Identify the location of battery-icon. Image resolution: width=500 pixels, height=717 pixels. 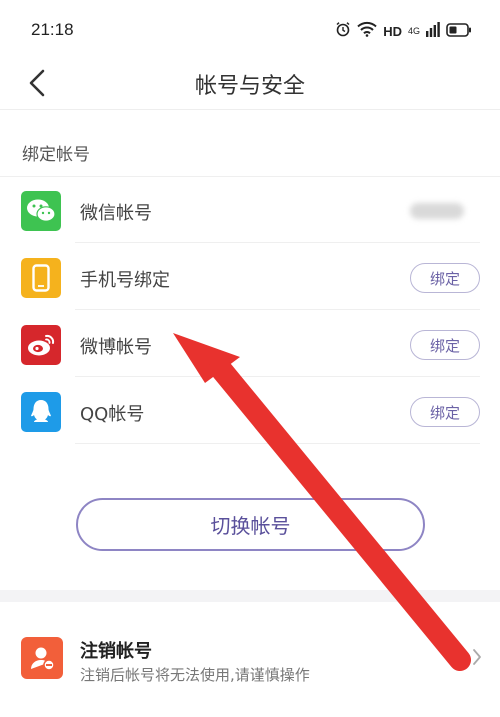
(459, 31).